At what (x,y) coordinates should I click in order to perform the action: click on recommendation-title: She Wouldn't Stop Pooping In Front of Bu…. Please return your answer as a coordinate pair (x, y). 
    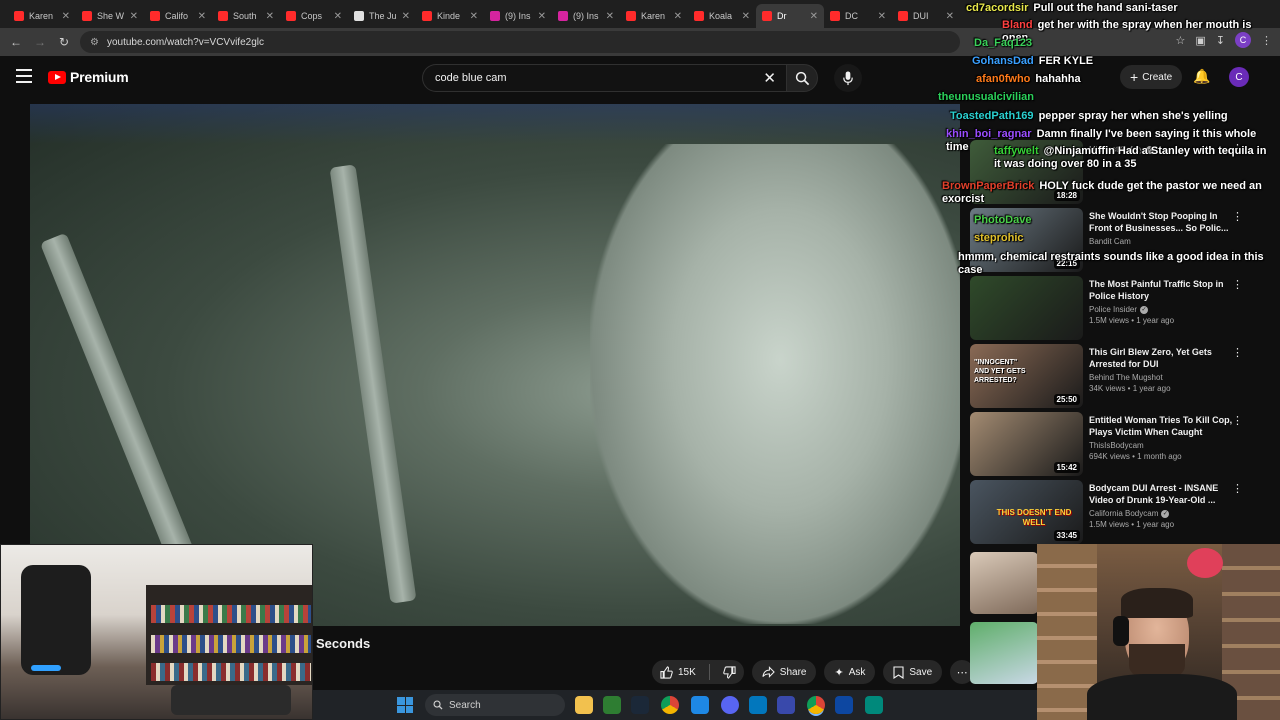
    Looking at the image, I should click on (1164, 222).